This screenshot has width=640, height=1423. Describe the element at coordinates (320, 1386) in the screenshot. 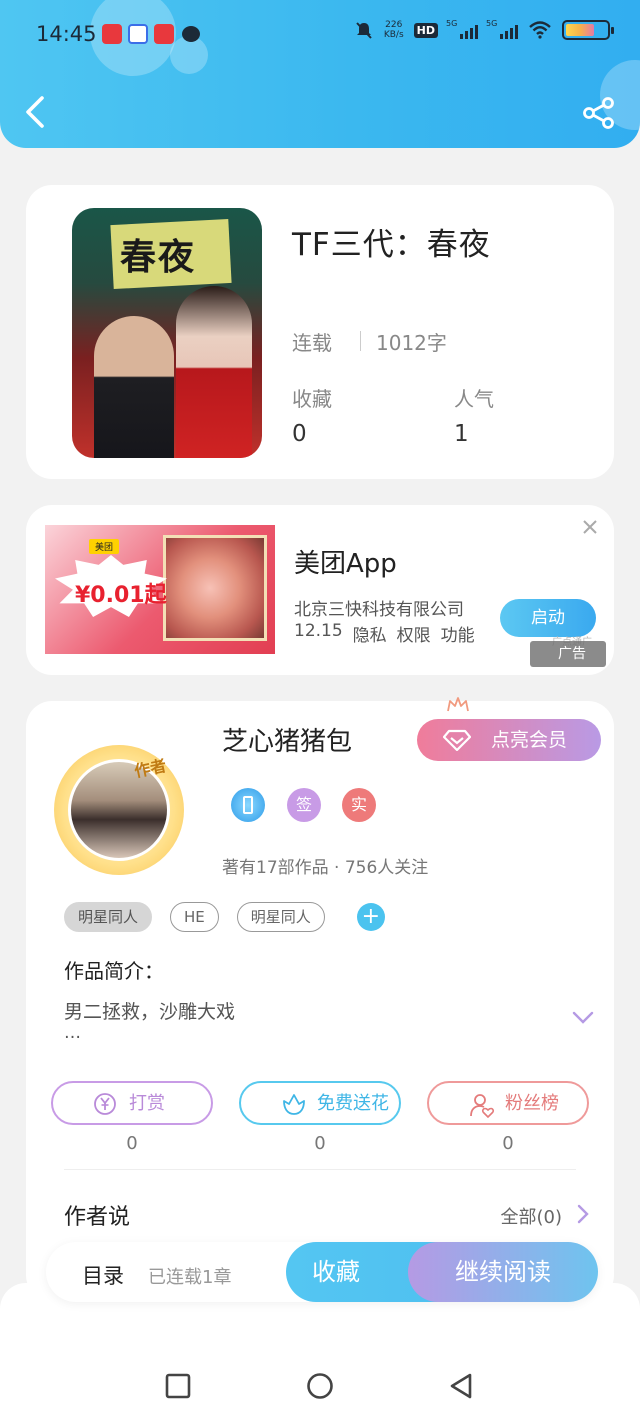

I see `home-icon` at that location.